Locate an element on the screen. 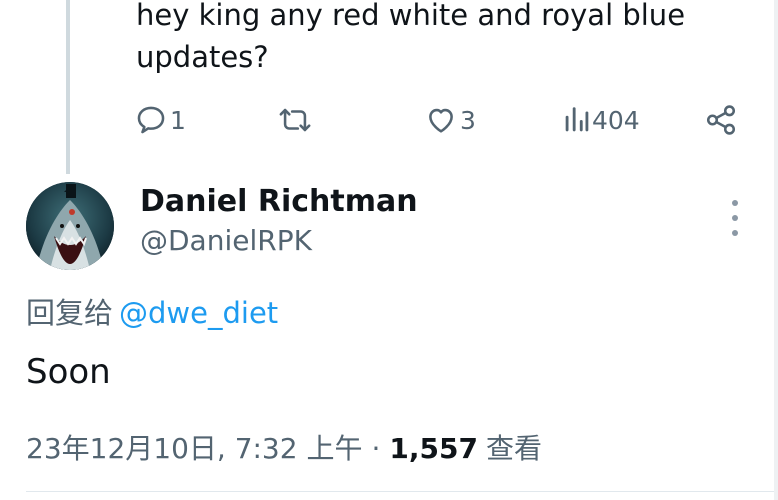  reply-to-label: 回复给 is located at coordinates (70, 313).